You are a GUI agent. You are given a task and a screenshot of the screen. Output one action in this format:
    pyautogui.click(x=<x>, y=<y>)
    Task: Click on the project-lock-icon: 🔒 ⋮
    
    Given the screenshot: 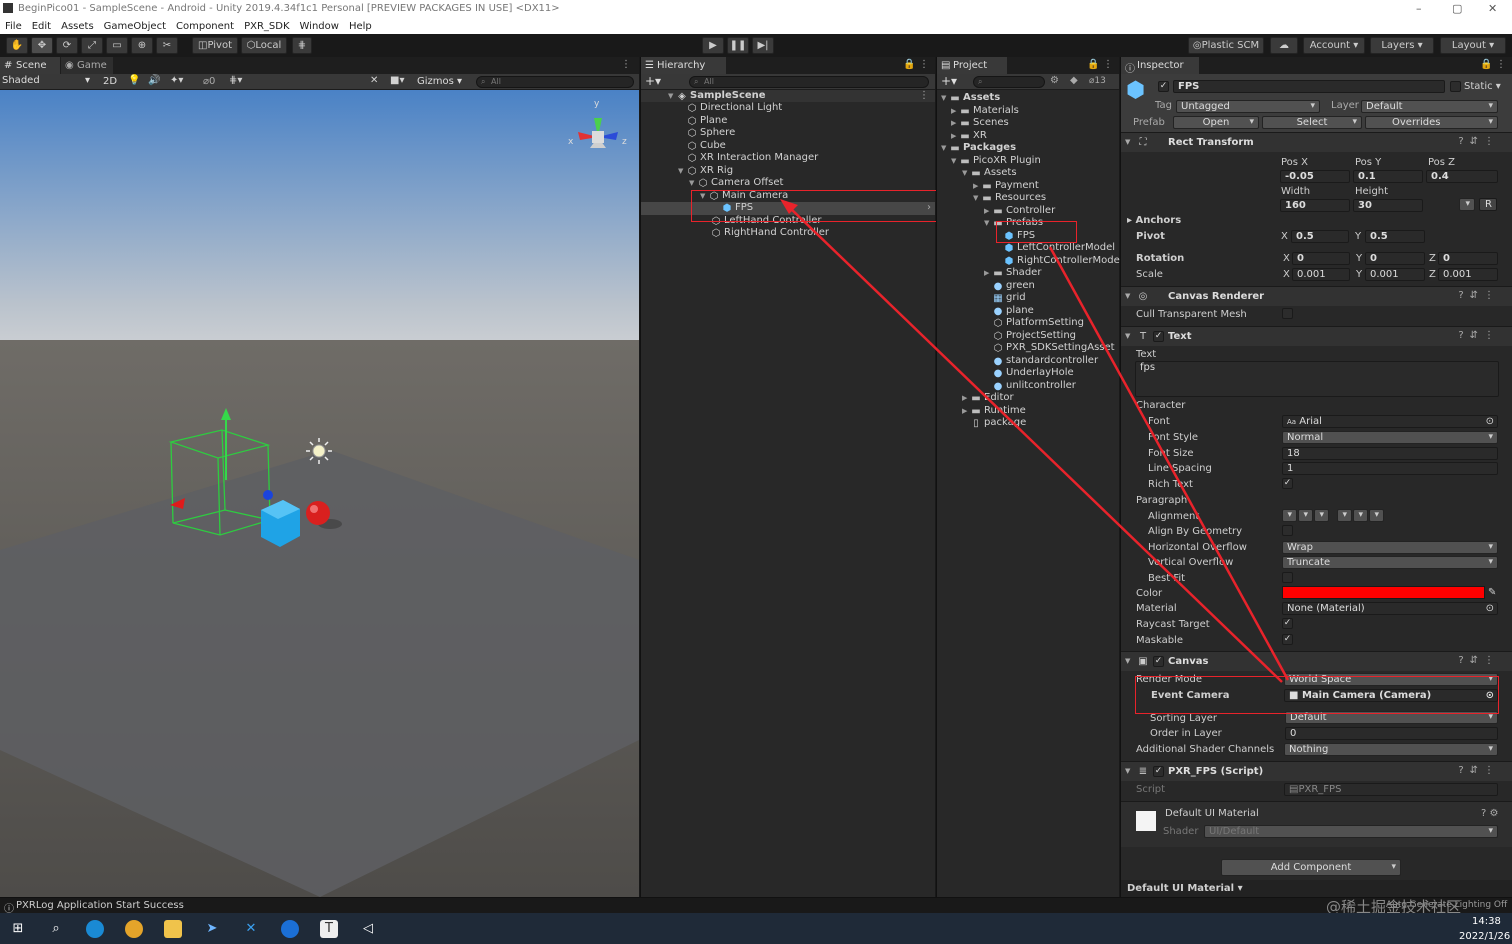 What is the action you would take?
    pyautogui.click(x=1100, y=64)
    